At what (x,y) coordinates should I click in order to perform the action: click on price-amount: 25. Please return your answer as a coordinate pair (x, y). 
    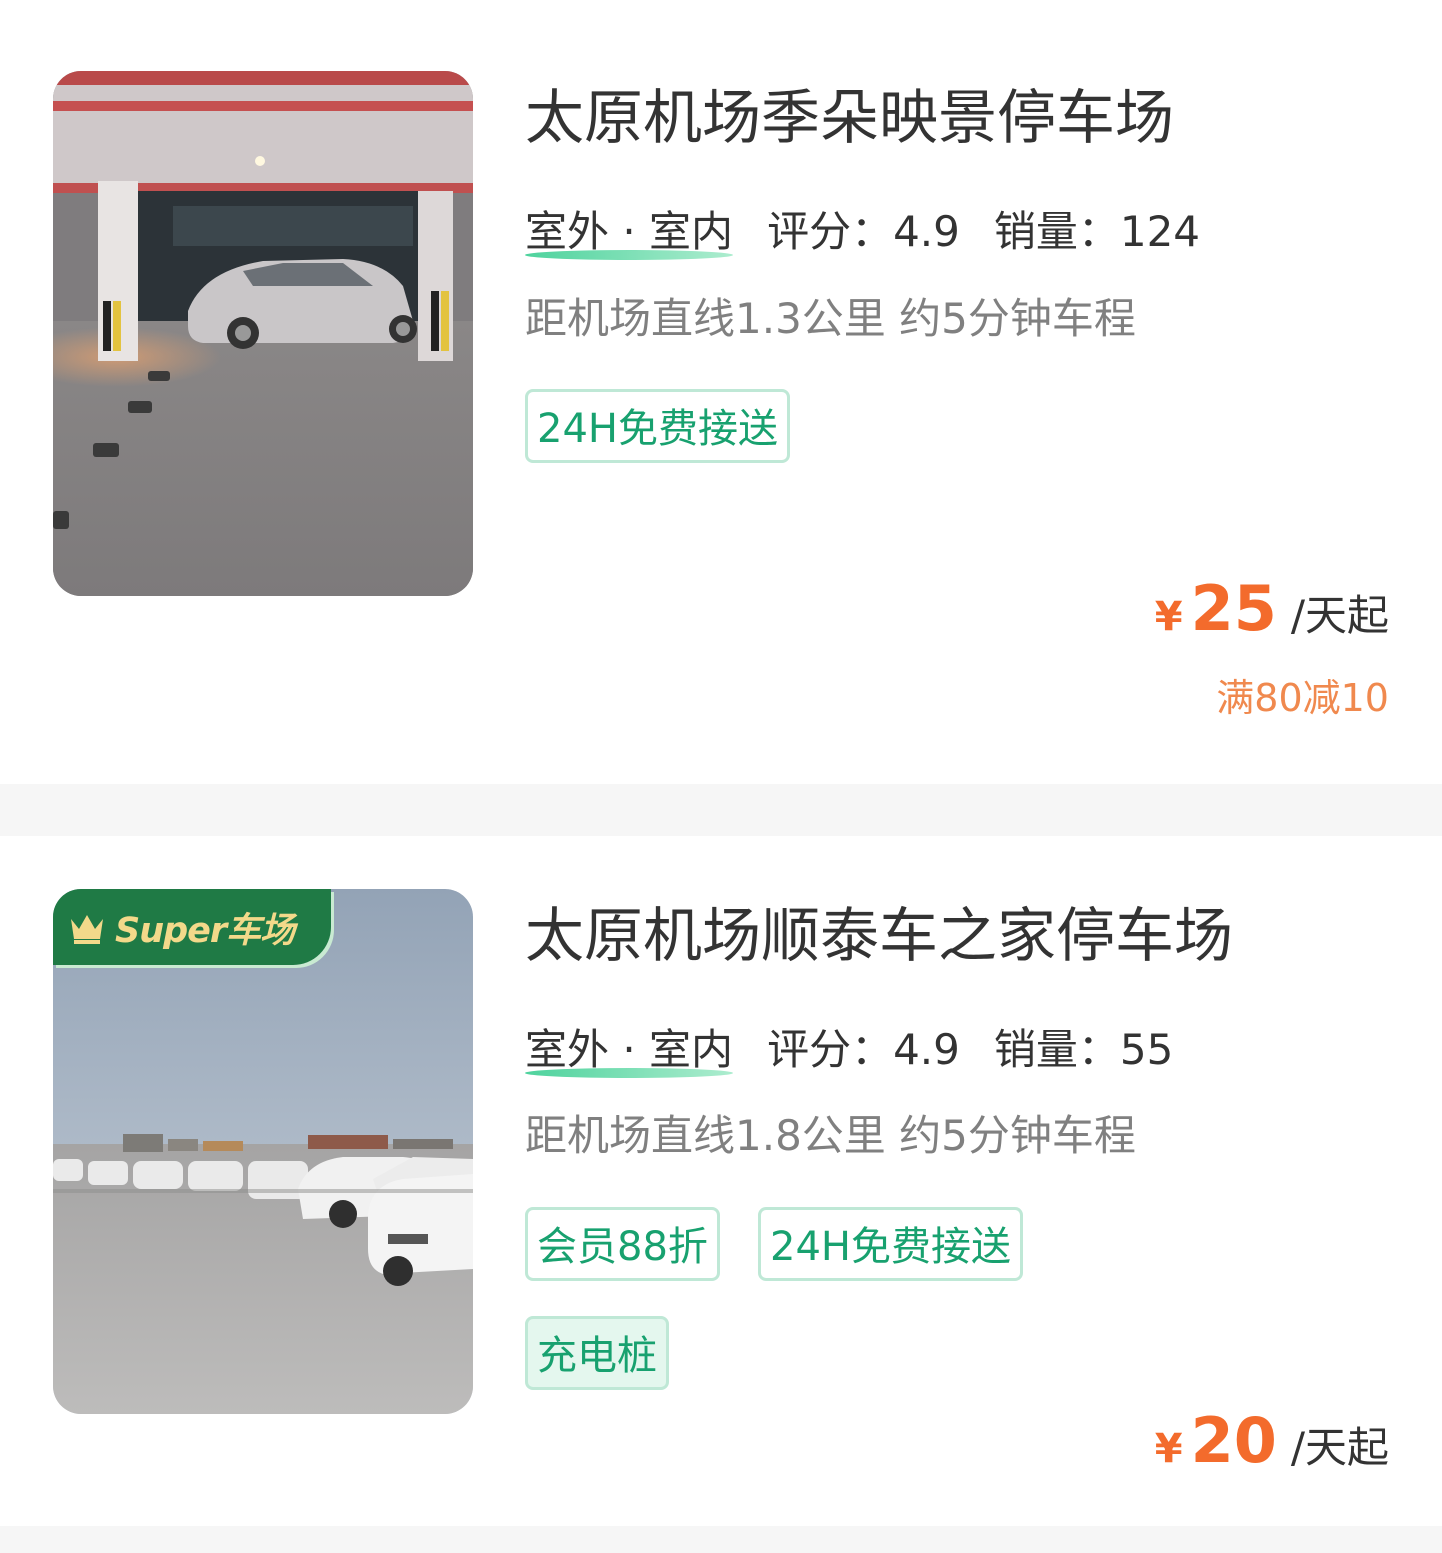
    Looking at the image, I should click on (1233, 608).